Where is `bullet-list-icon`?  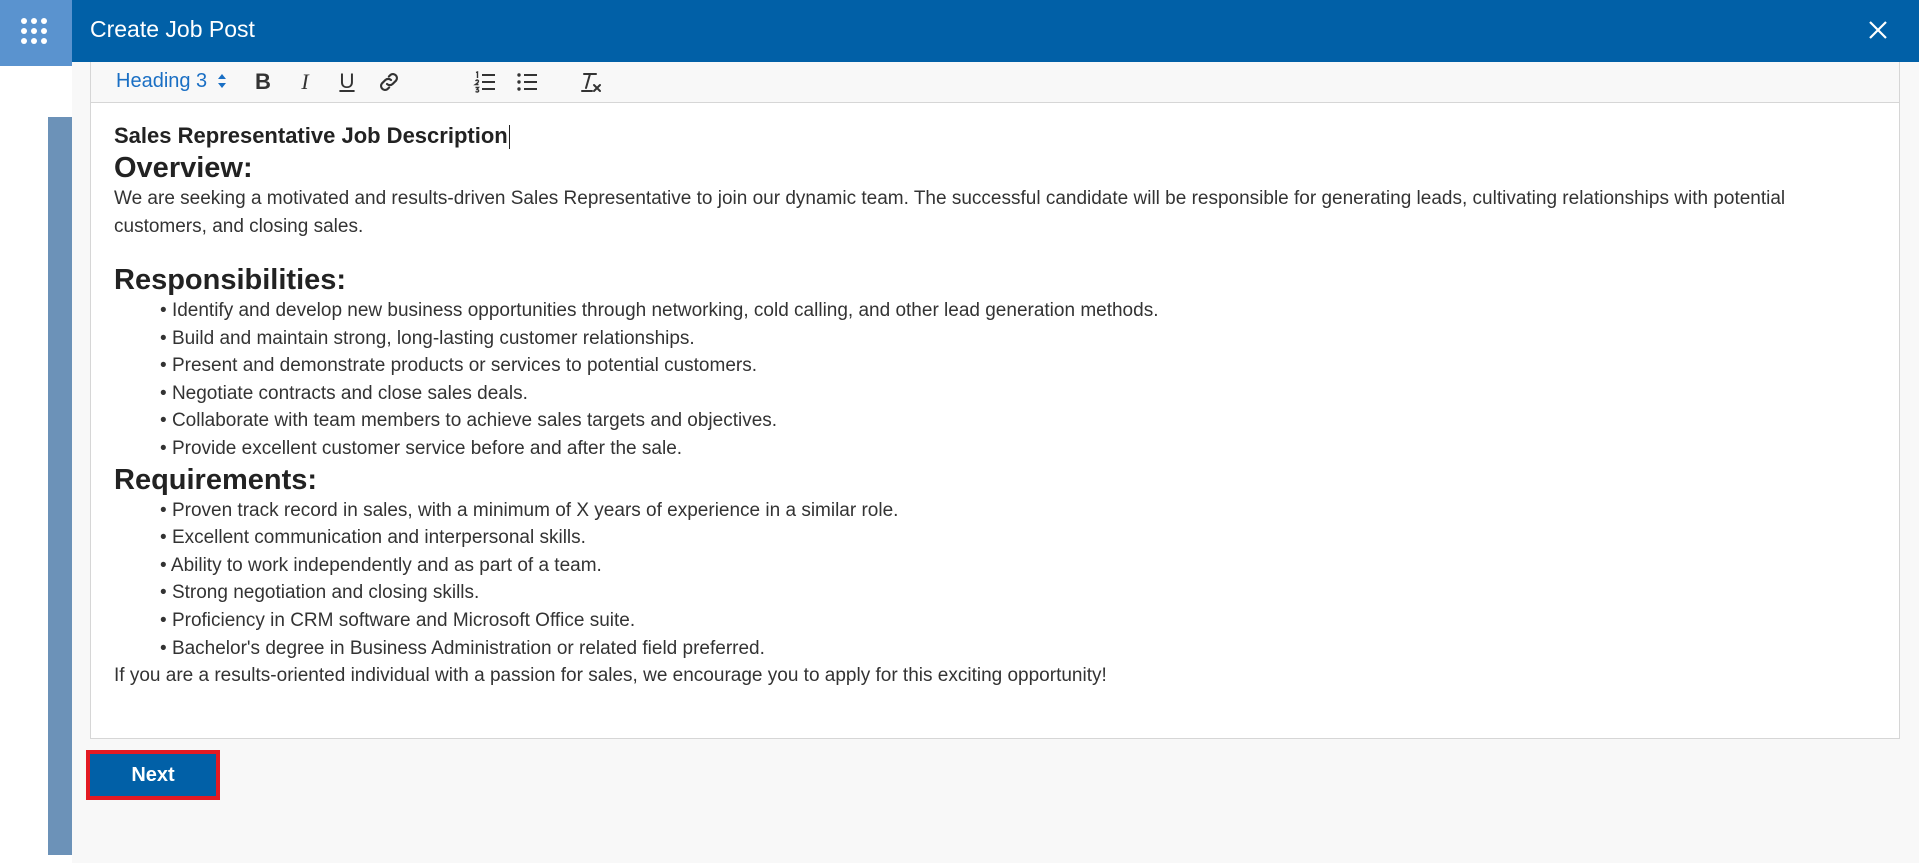 bullet-list-icon is located at coordinates (527, 82).